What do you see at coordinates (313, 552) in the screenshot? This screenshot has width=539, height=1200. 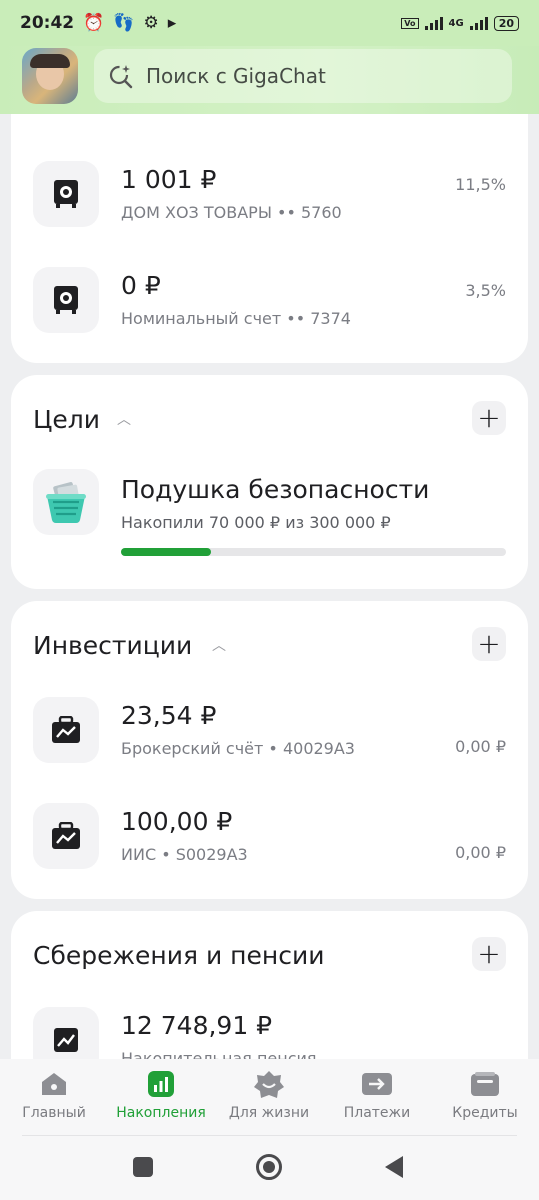 I see `goal-progress-bar` at bounding box center [313, 552].